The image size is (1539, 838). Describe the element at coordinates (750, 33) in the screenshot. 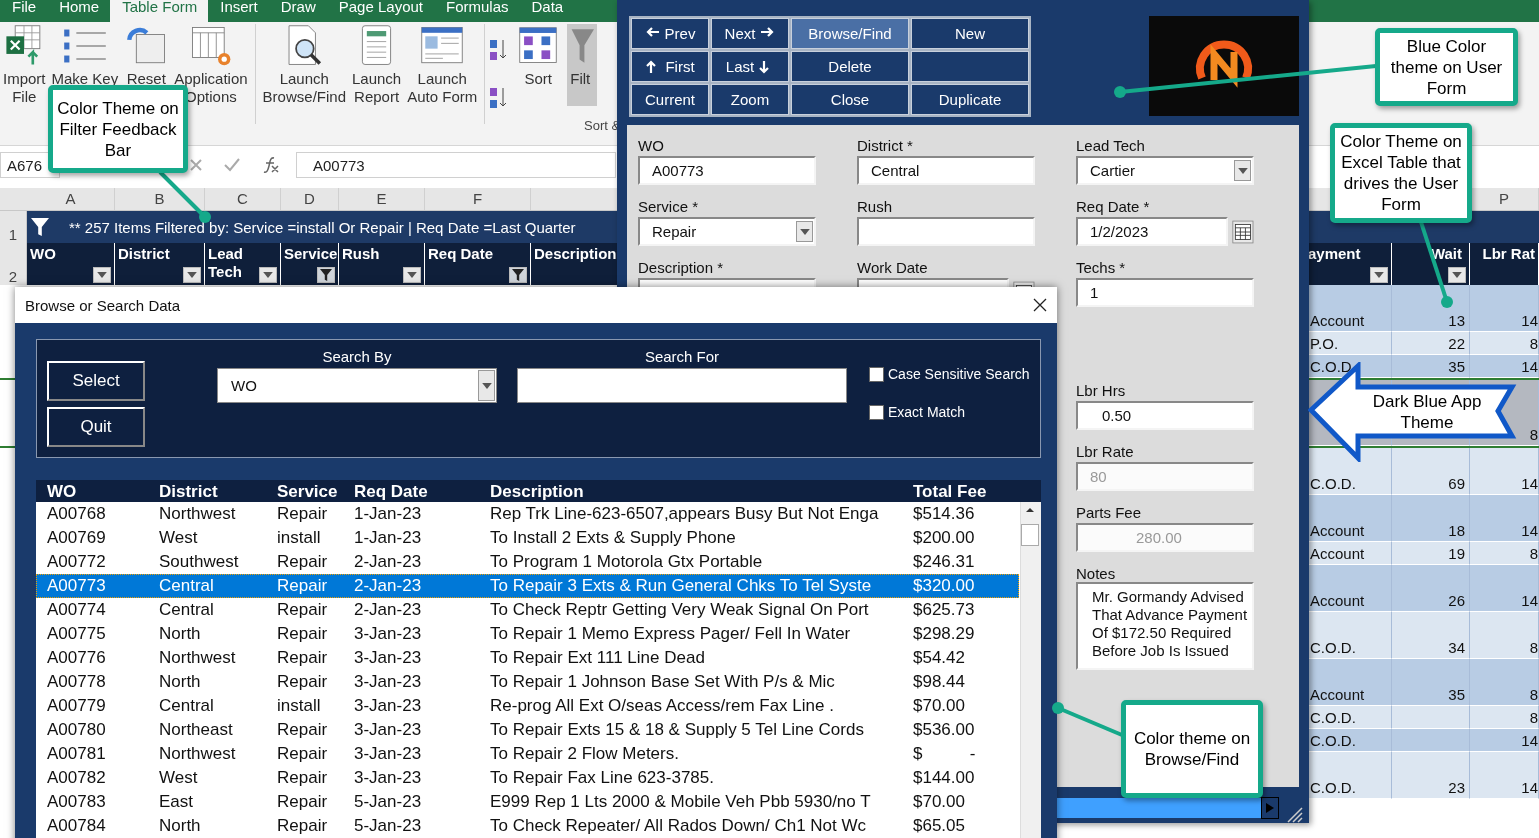

I see `form-button: Next` at that location.